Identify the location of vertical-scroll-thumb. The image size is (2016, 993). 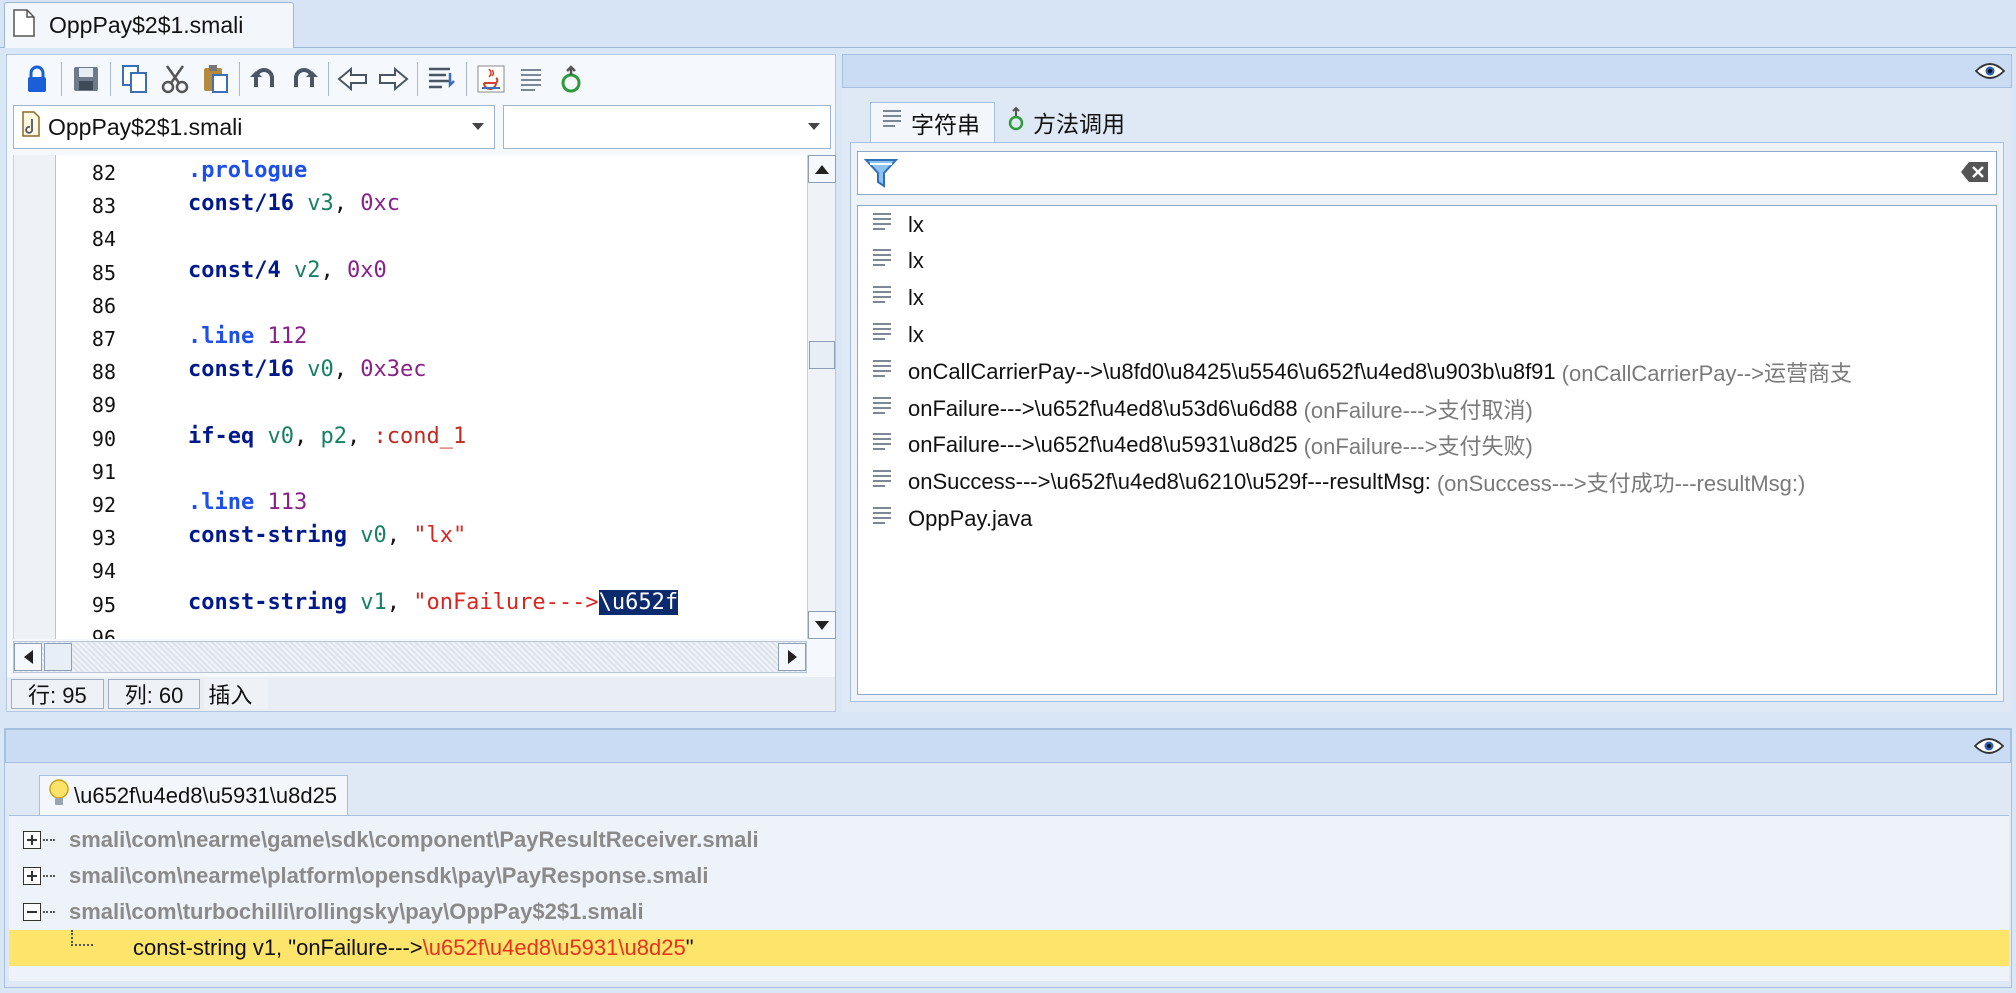
(822, 355).